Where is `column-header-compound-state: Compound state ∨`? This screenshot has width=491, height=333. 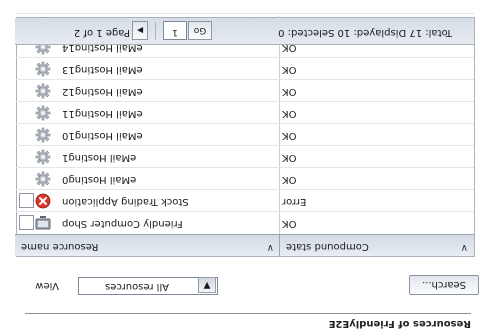
column-header-compound-state: Compound state ∨ is located at coordinates (376, 245).